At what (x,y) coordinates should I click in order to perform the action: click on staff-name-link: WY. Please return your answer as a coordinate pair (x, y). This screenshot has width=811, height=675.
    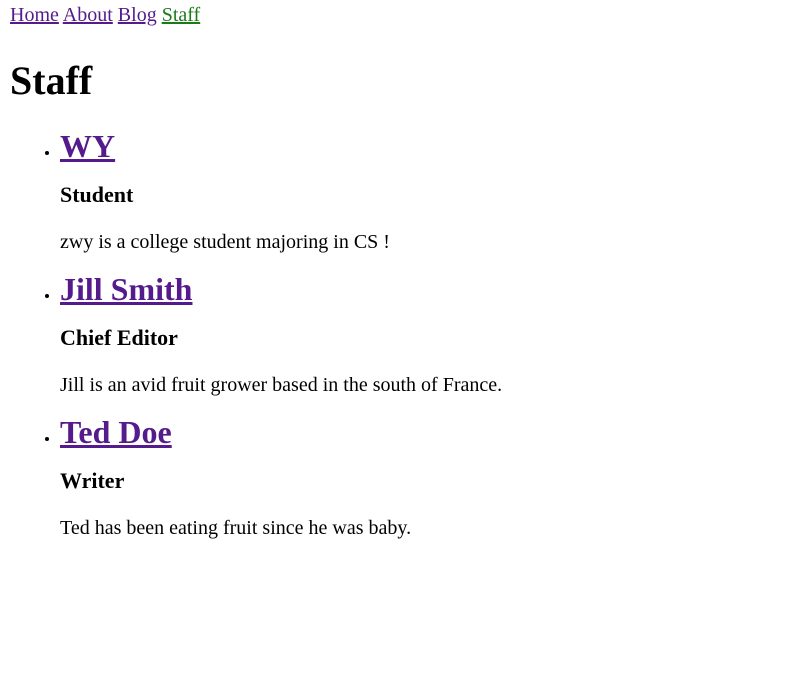
    Looking at the image, I should click on (87, 146).